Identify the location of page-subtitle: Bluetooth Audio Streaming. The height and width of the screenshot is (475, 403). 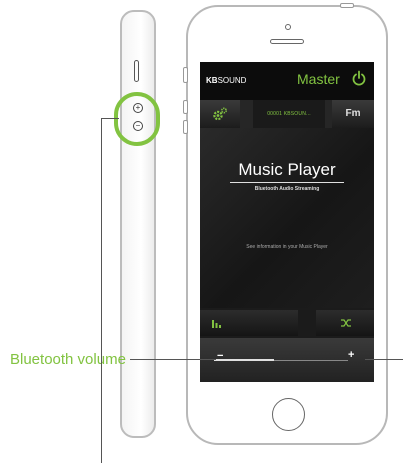
(287, 189).